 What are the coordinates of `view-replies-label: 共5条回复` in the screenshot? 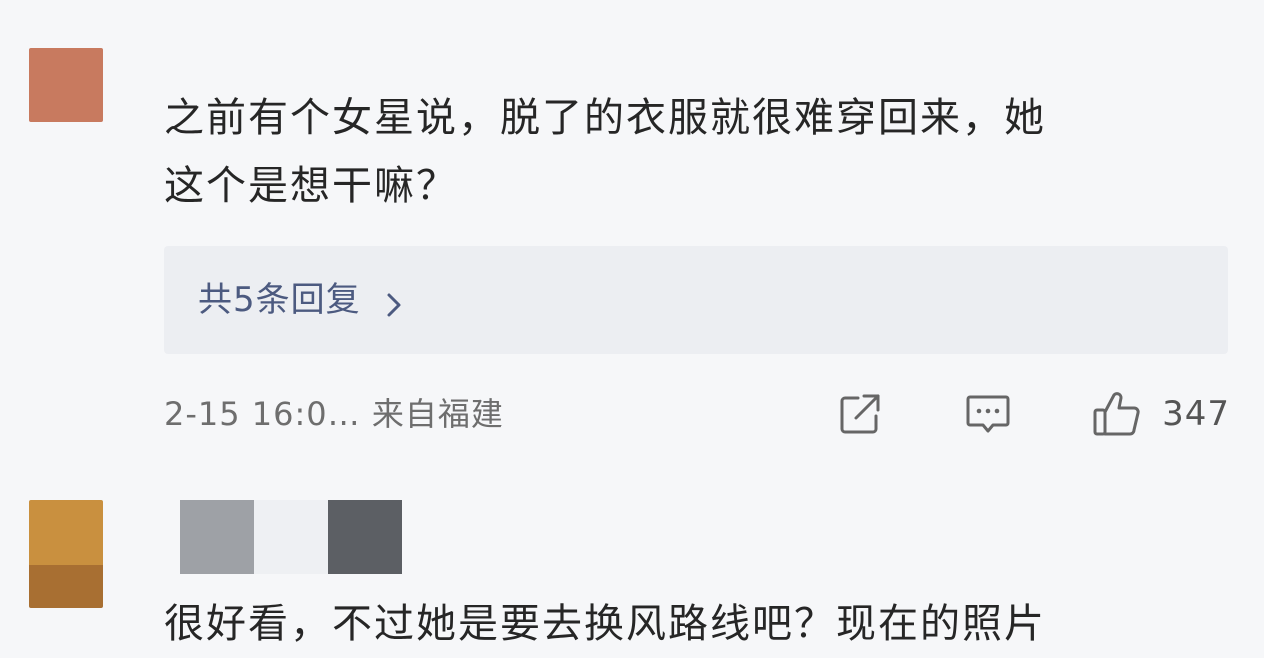 It's located at (279, 300).